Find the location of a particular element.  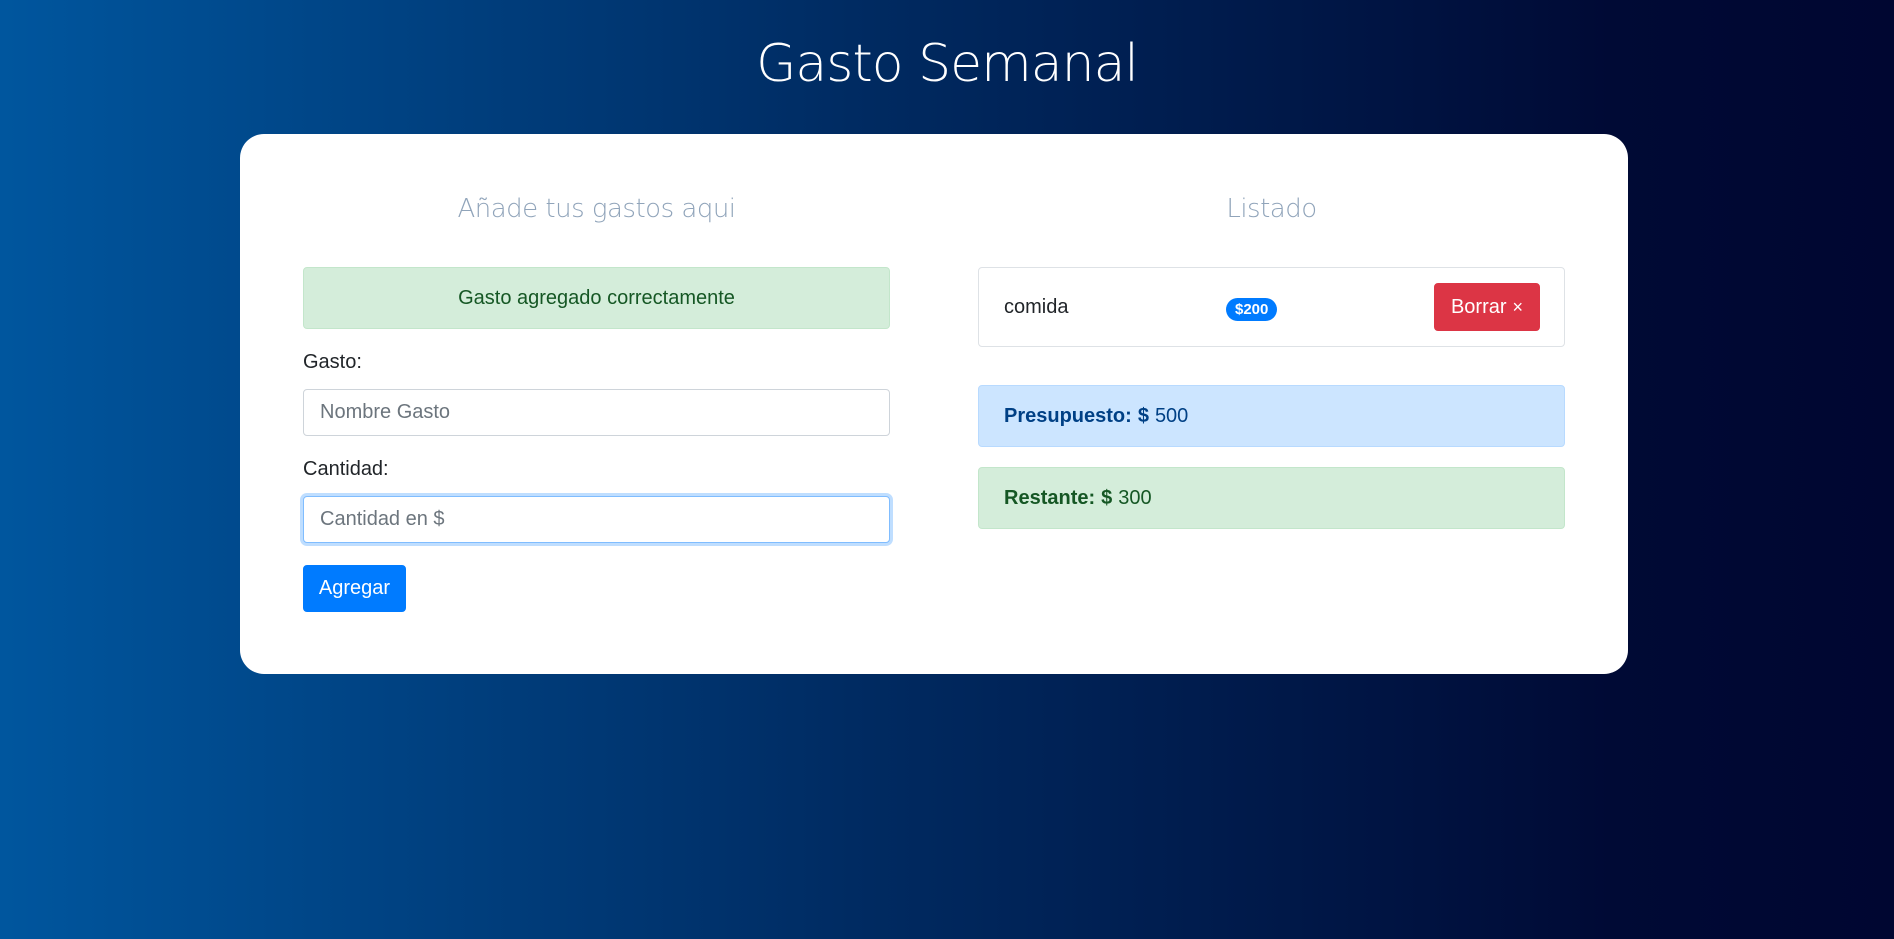

close-icon: × is located at coordinates (1518, 306).